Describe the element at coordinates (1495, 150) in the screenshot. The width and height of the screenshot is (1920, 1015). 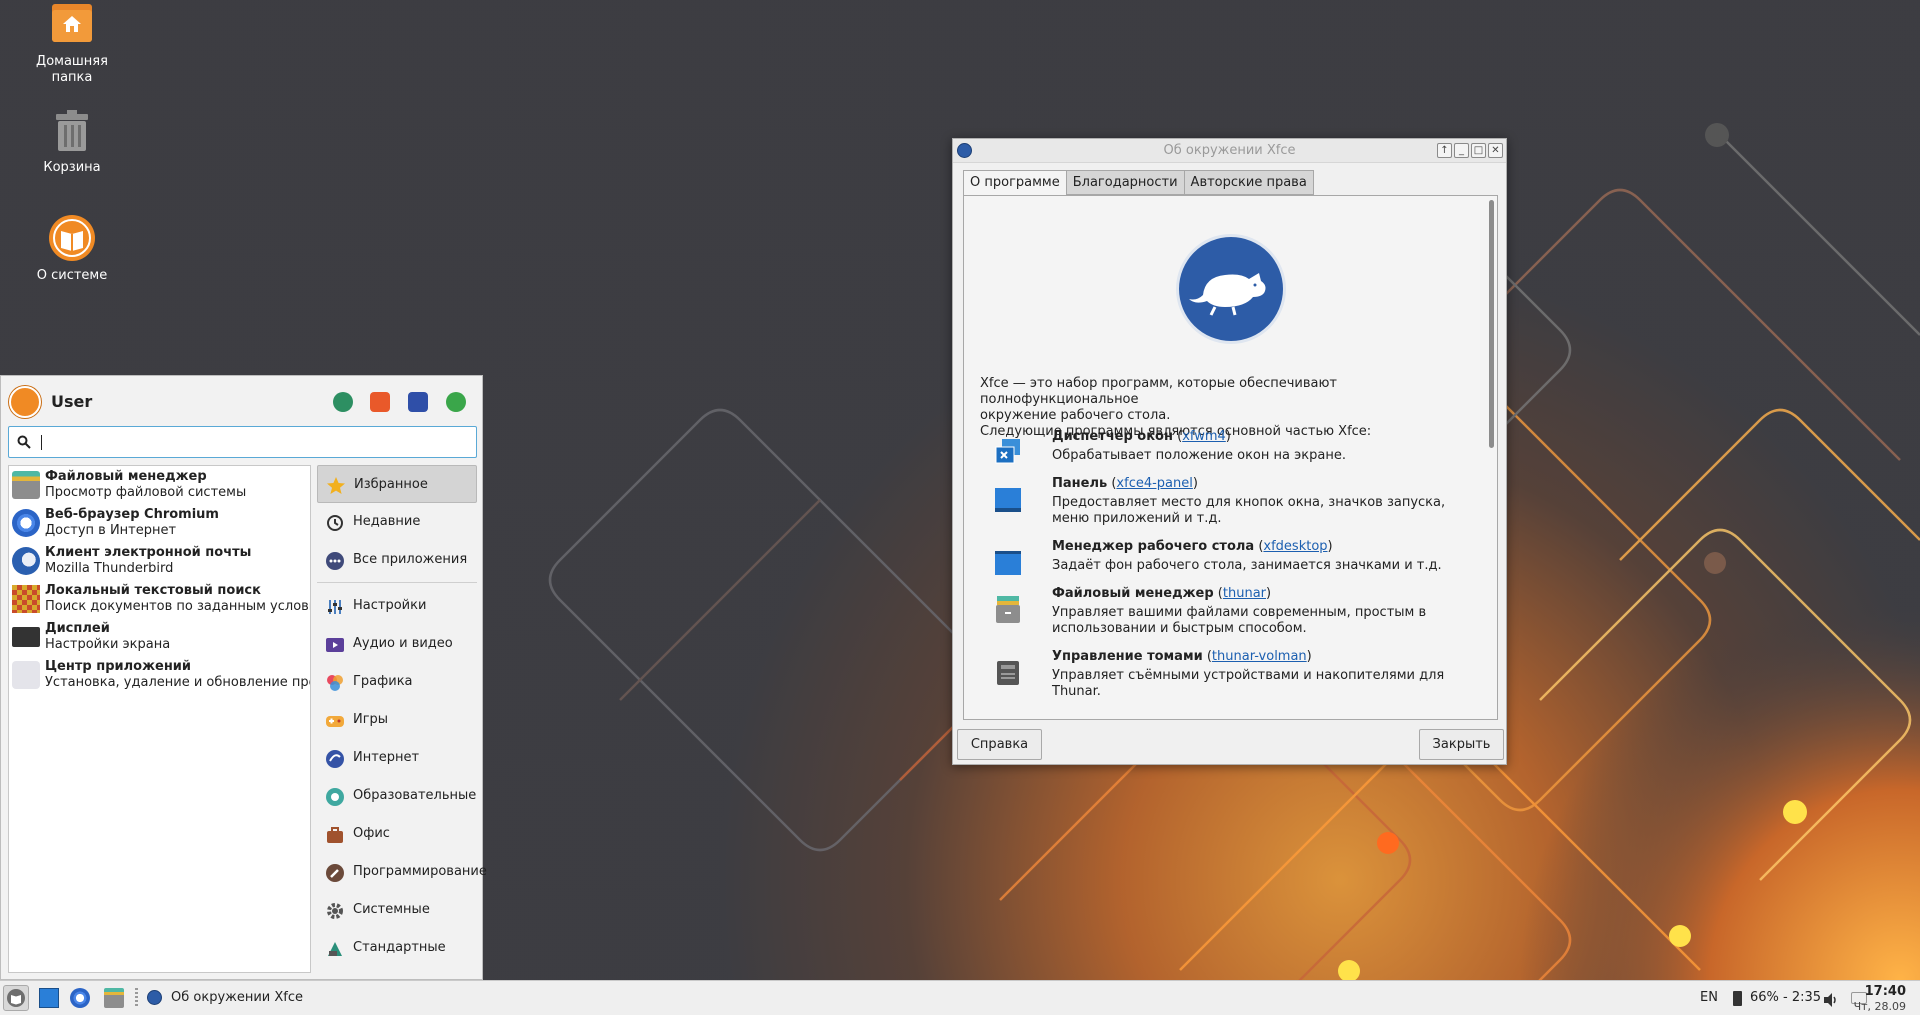
I see `close-window-button: ✕` at that location.